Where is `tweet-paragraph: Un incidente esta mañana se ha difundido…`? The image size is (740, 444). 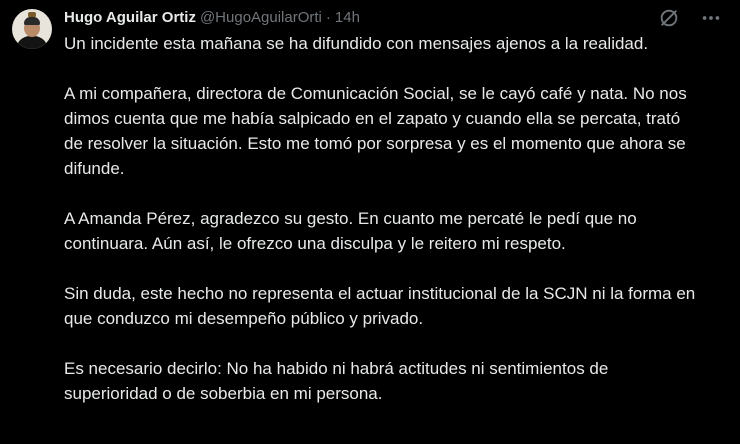 tweet-paragraph: Un incidente esta mañana se ha difundido… is located at coordinates (356, 43).